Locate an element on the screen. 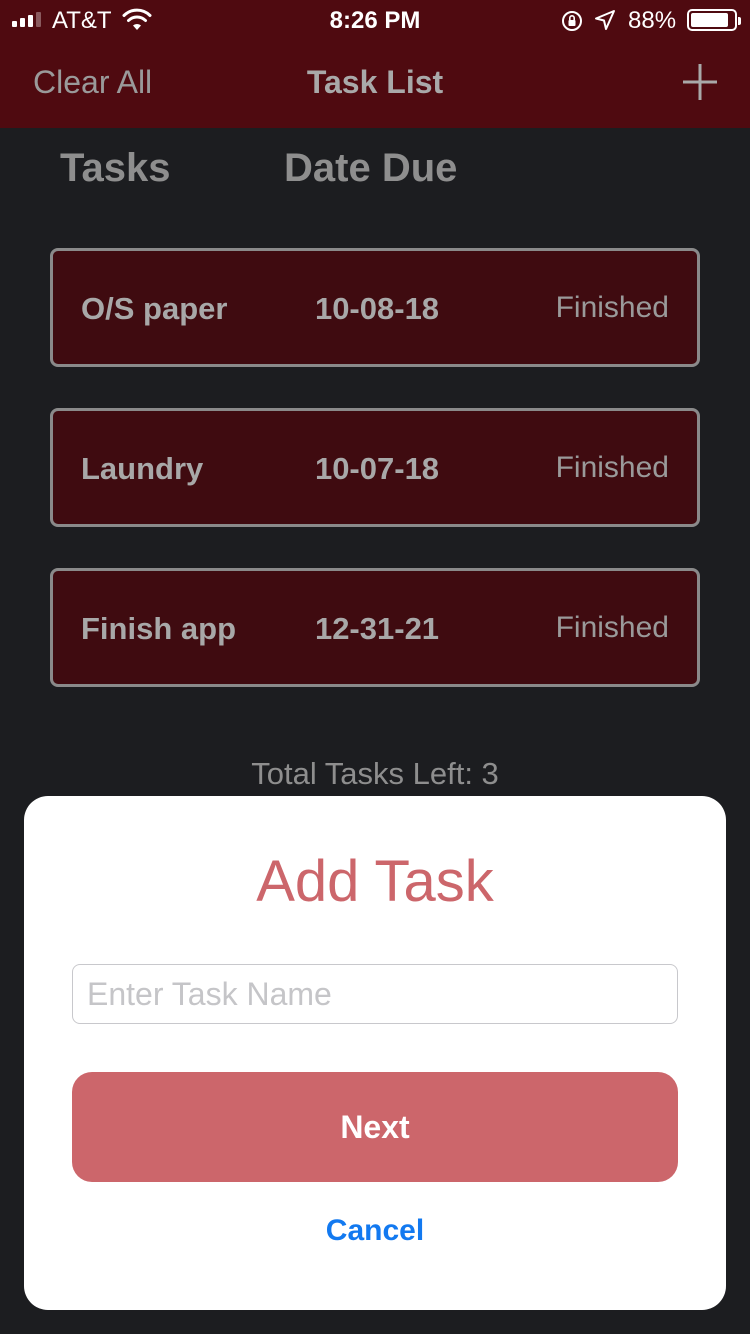 The height and width of the screenshot is (1334, 750). task-row: O/S paper 10-08-18 Finished is located at coordinates (375, 307).